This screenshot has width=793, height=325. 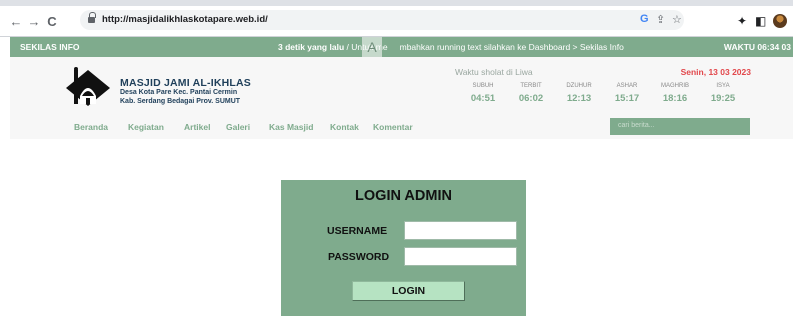 What do you see at coordinates (344, 127) in the screenshot?
I see `menu-kontak: Kontak` at bounding box center [344, 127].